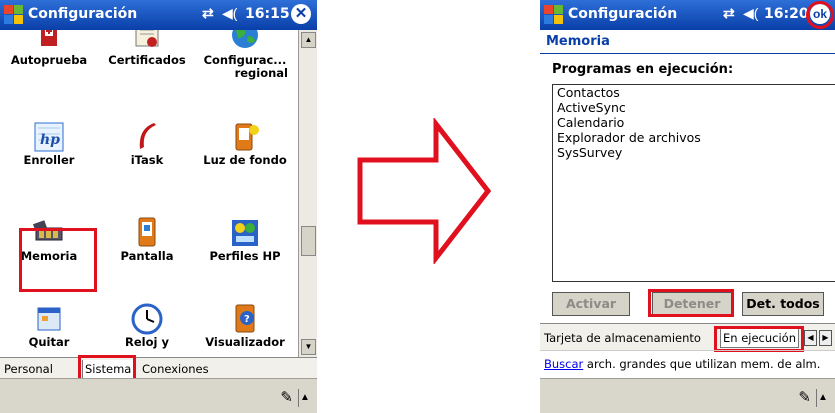 This screenshot has height=413, width=835. What do you see at coordinates (49, 319) in the screenshot?
I see `remove-programs-icon` at bounding box center [49, 319].